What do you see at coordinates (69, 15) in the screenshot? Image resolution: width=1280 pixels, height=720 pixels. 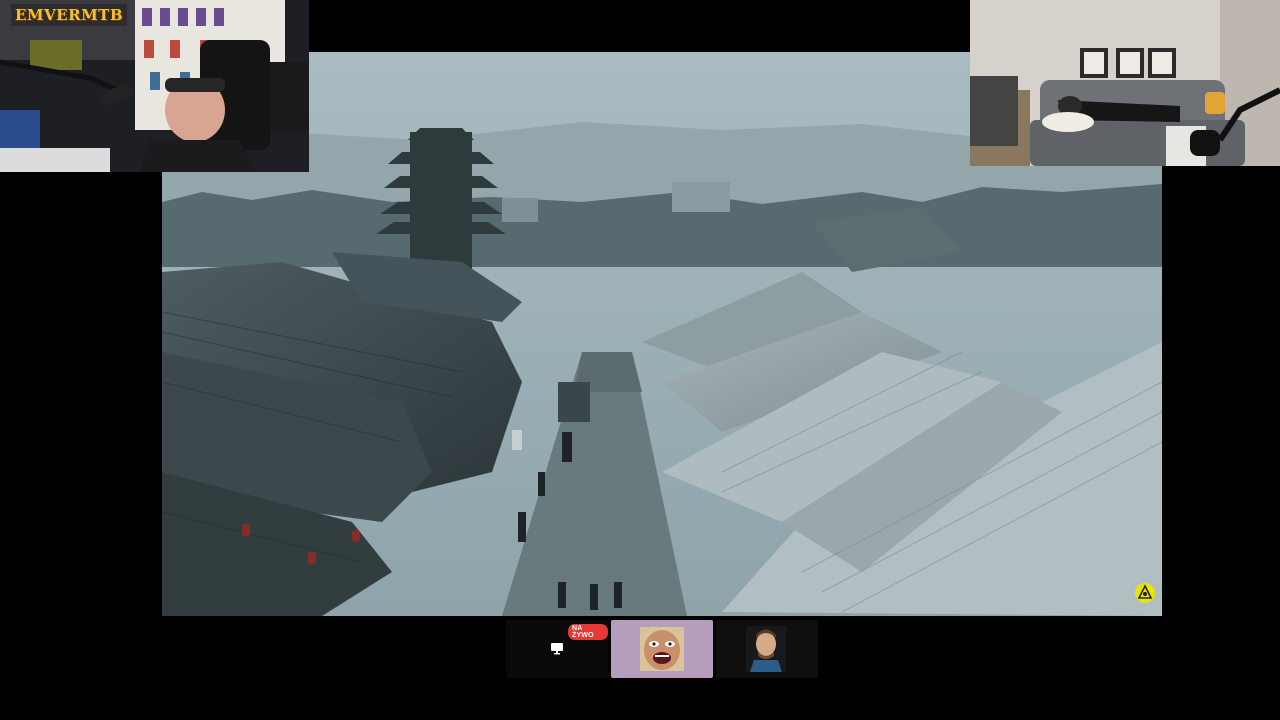 I see `channel-logo: EMVERMTB` at bounding box center [69, 15].